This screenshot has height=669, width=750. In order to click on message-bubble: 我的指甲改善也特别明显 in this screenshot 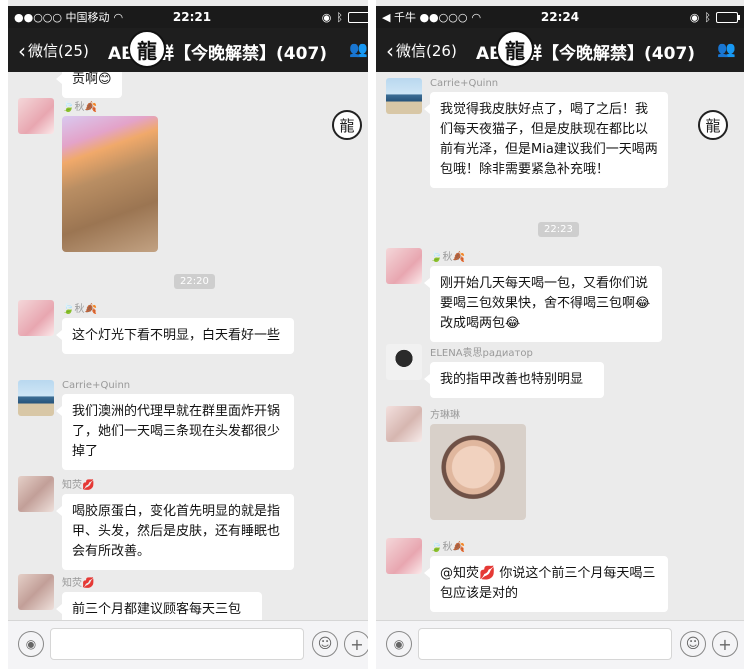, I will do `click(514, 380)`.